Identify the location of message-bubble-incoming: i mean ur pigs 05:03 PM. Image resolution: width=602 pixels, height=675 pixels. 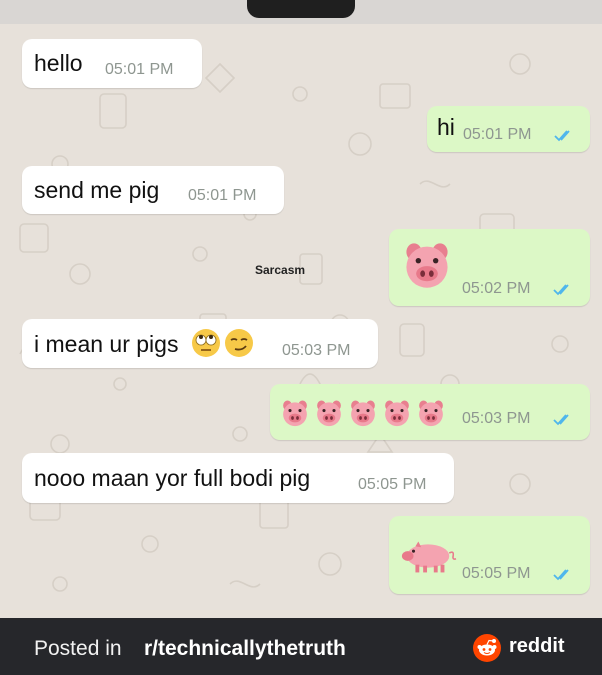
(200, 343).